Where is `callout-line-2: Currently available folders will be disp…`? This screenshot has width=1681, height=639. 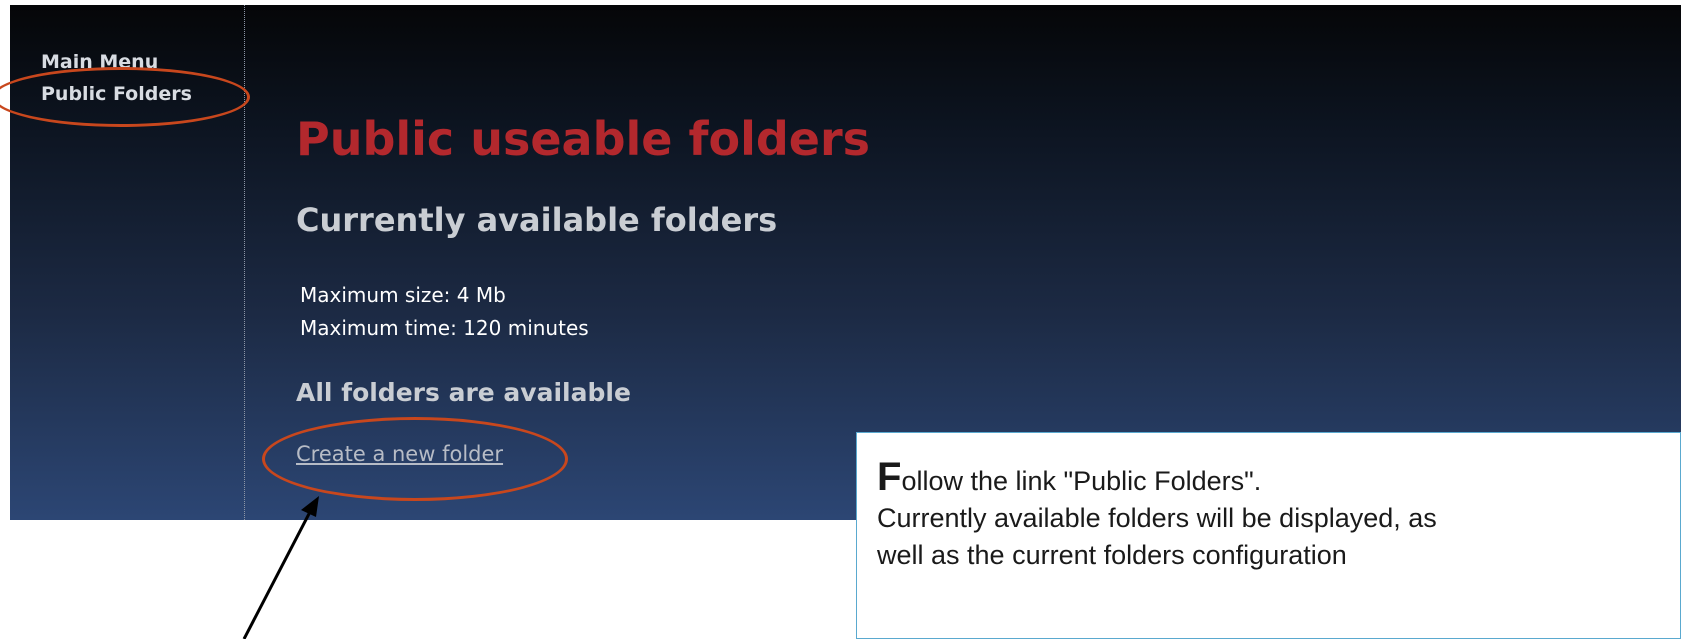
callout-line-2: Currently available folders will be disp… is located at coordinates (1157, 518).